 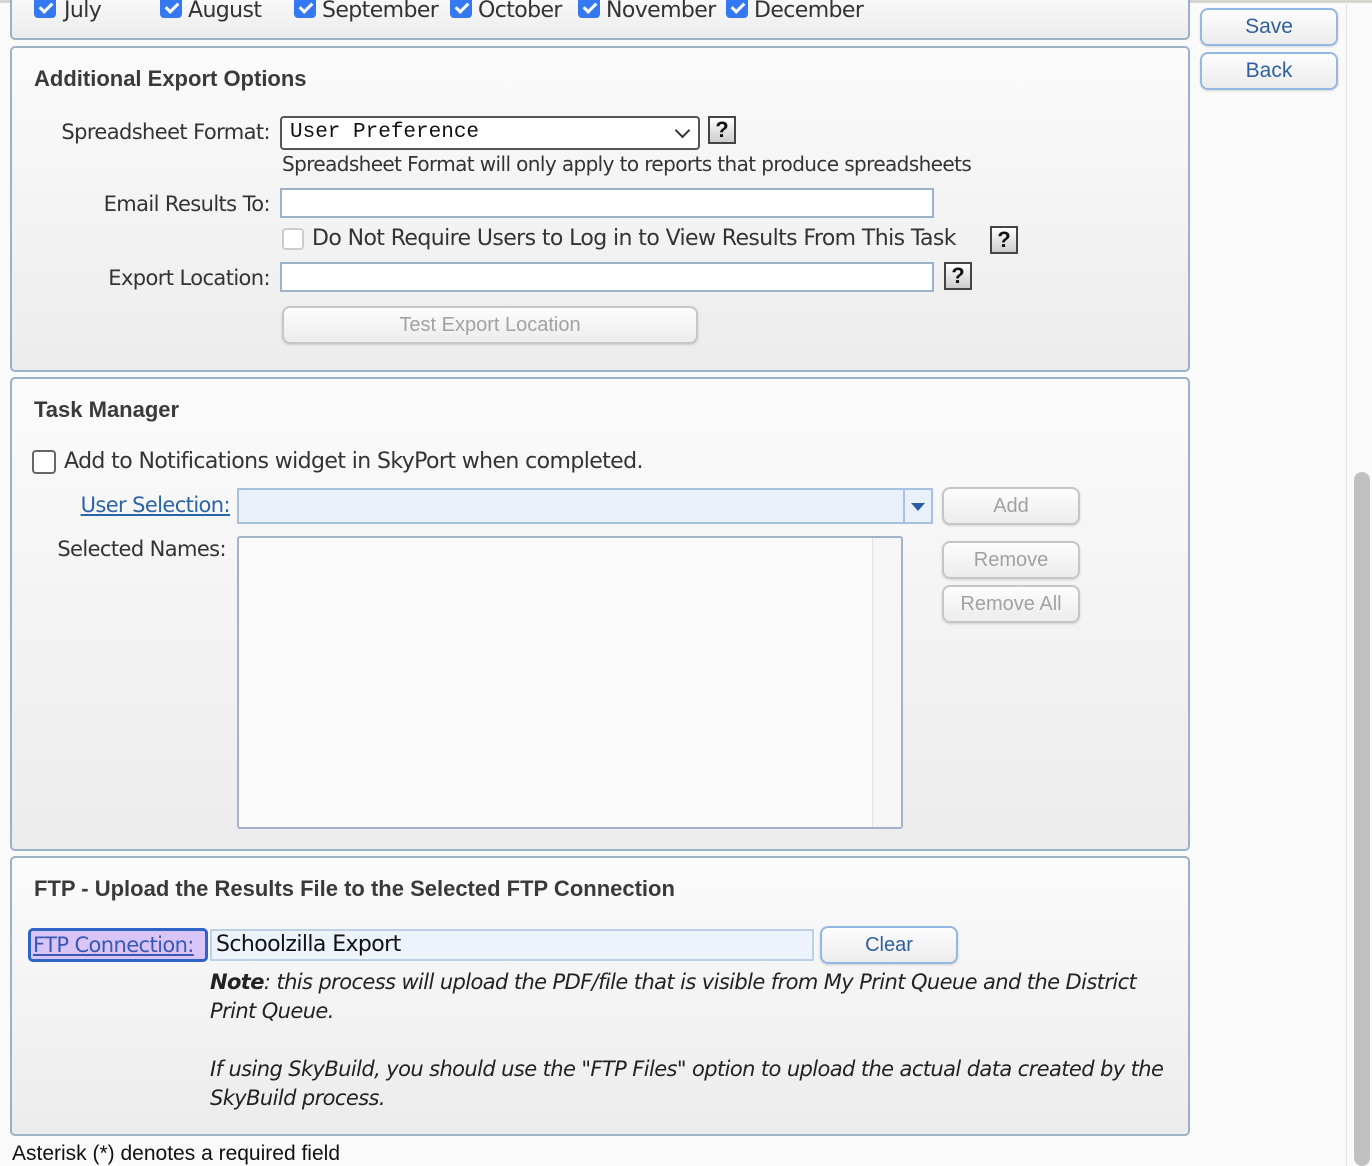 What do you see at coordinates (520, 11) in the screenshot?
I see `month-label: October` at bounding box center [520, 11].